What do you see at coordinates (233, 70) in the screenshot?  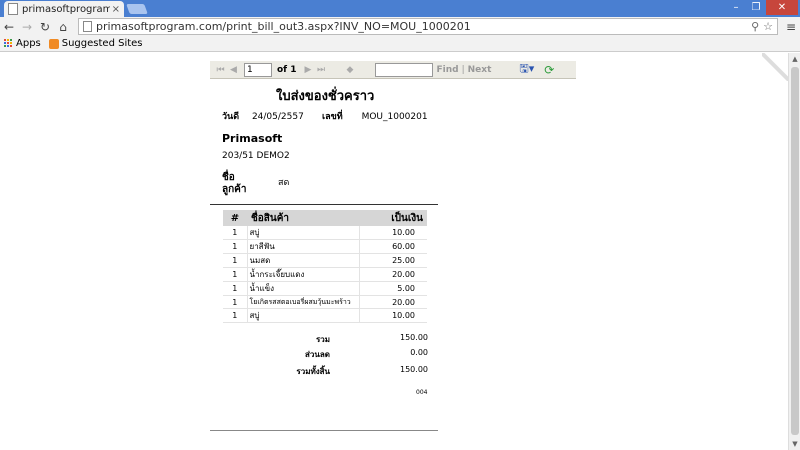 I see `previous-page-icon: ◀` at bounding box center [233, 70].